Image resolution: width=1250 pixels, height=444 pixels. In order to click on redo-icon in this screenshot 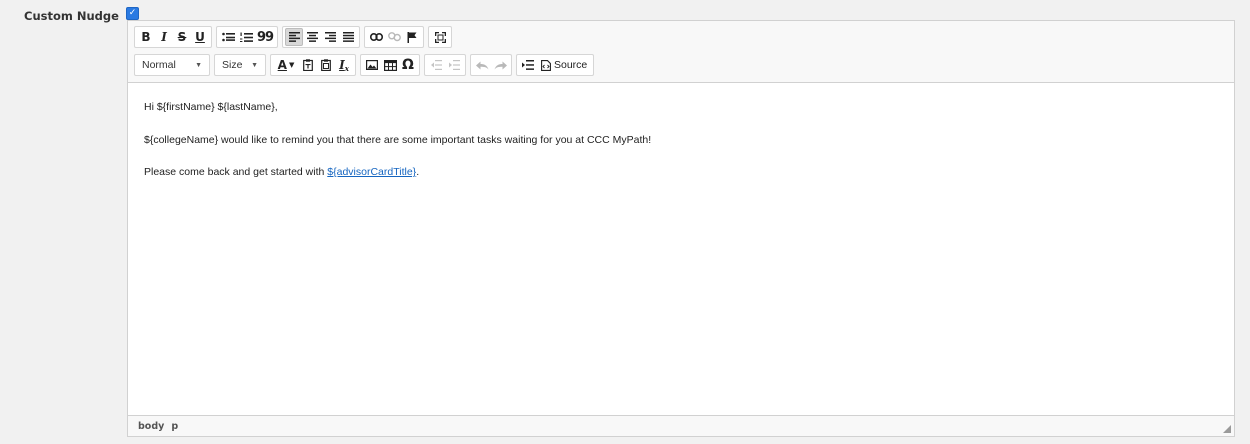, I will do `click(500, 65)`.